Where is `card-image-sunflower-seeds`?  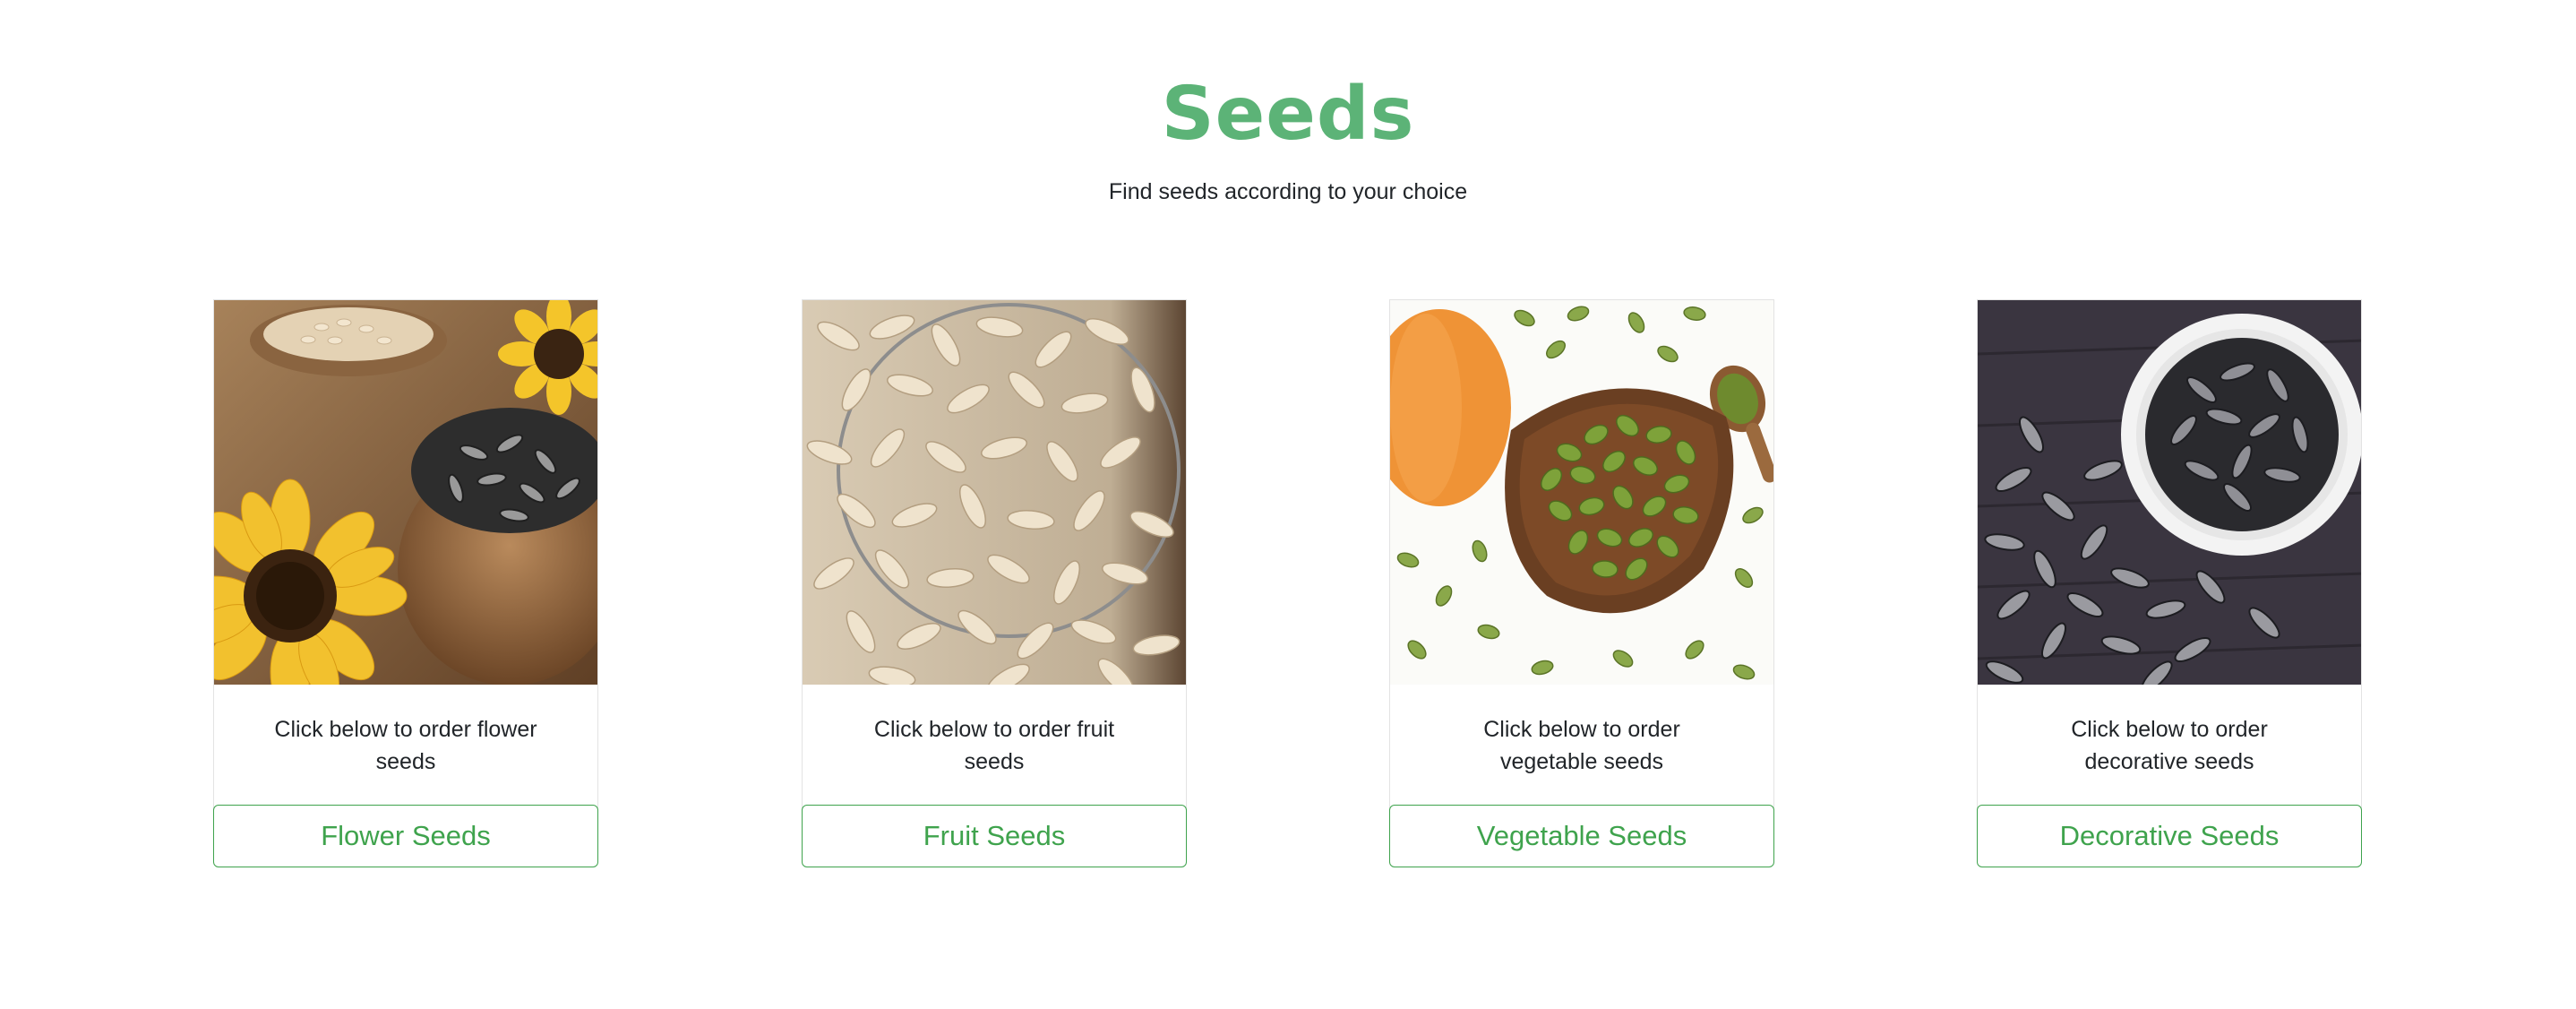 card-image-sunflower-seeds is located at coordinates (405, 492).